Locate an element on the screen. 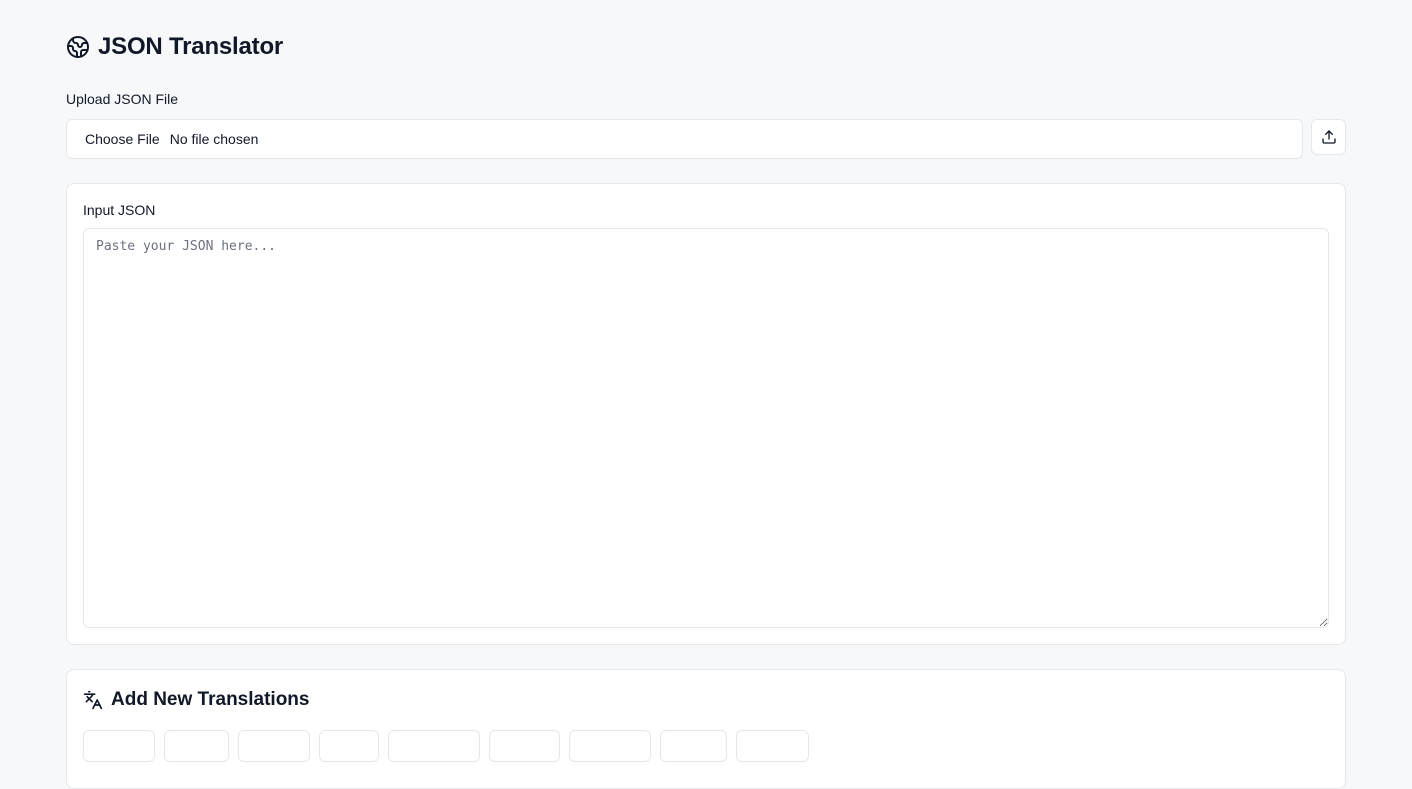 This screenshot has height=789, width=1412. upload-button is located at coordinates (1328, 137).